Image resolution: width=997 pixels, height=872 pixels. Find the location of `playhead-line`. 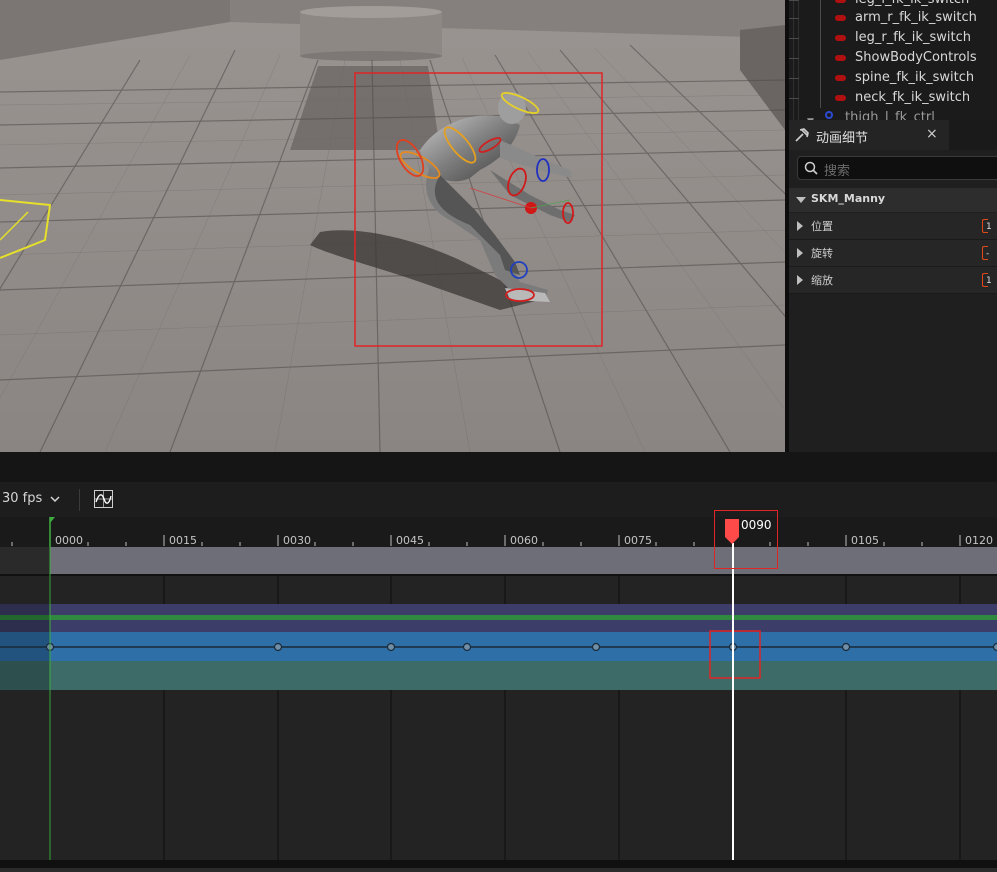

playhead-line is located at coordinates (733, 701).